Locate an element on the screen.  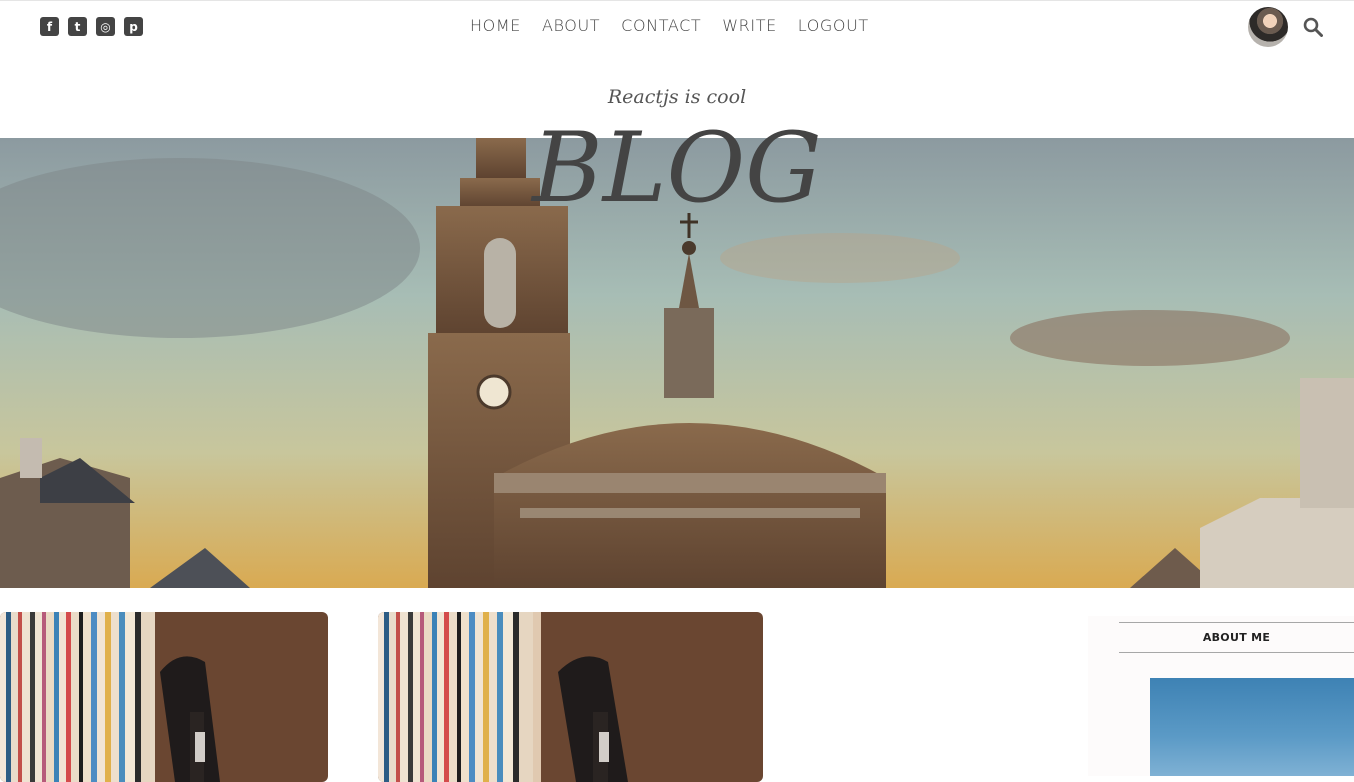
social-icons: f t ◎ p is located at coordinates (91, 26).